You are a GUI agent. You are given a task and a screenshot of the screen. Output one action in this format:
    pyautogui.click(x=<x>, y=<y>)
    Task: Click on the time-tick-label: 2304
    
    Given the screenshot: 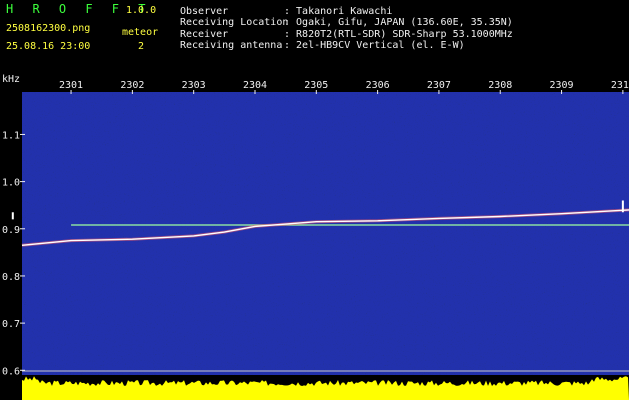 What is the action you would take?
    pyautogui.click(x=255, y=85)
    